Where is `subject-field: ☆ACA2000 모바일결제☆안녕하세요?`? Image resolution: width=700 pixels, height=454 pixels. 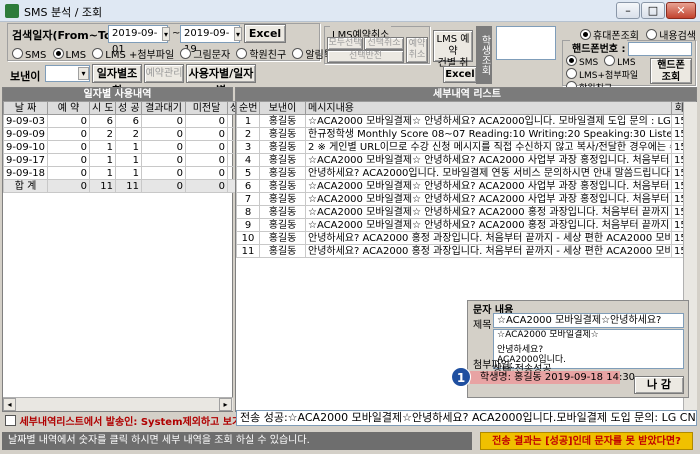
subject-field: ☆ACA2000 모바일결제☆안녕하세요? is located at coordinates (588, 320).